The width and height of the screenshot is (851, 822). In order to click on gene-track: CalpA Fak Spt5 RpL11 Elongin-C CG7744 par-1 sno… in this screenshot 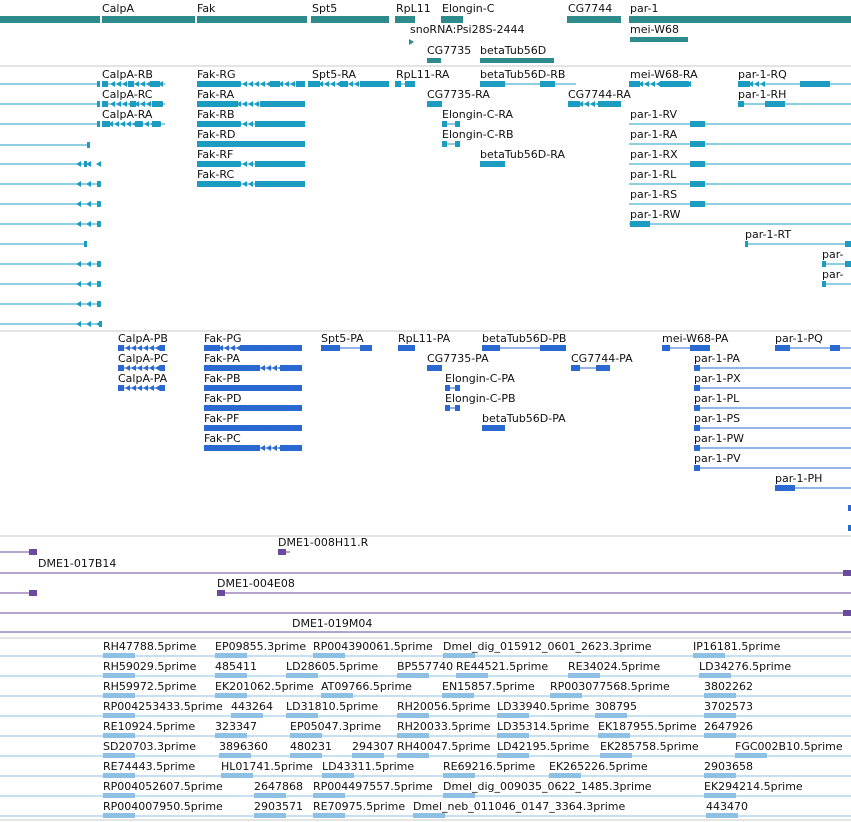, I will do `click(425, 32)`.